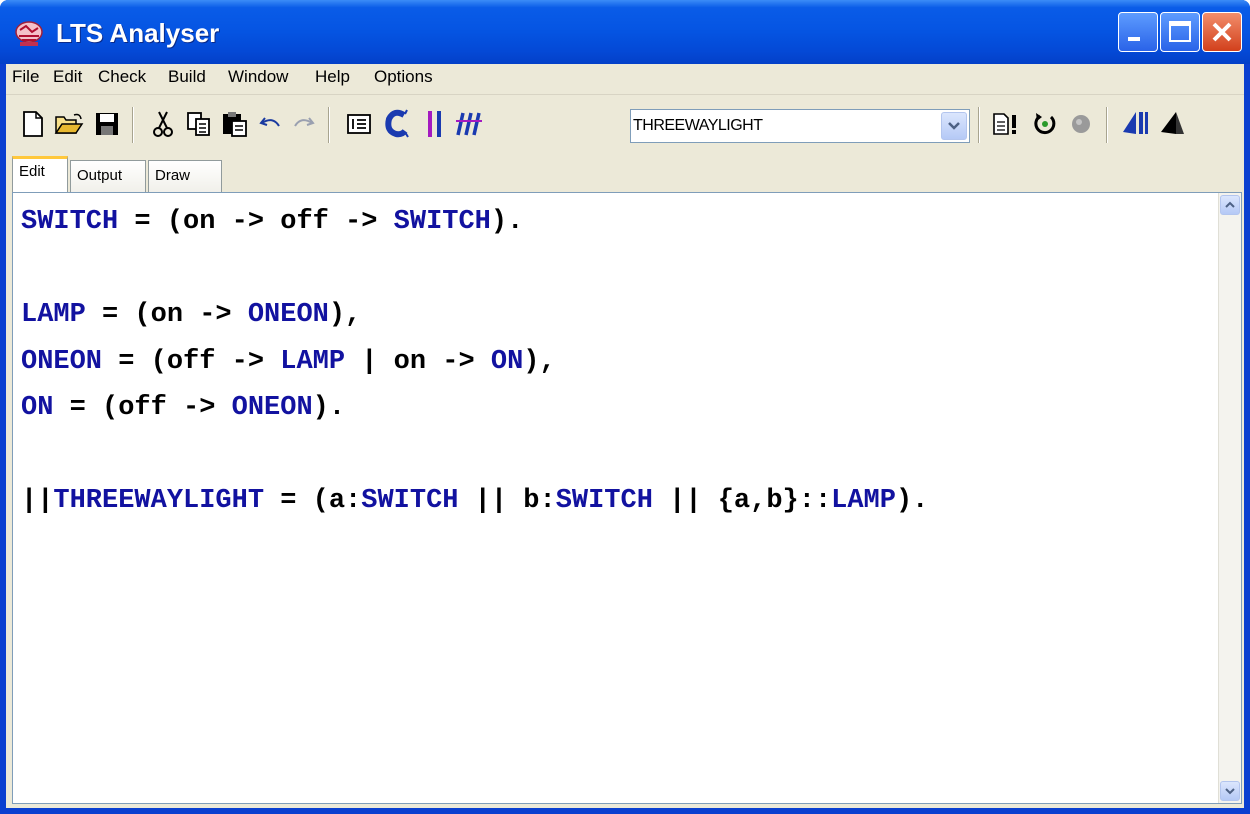 The width and height of the screenshot is (1250, 814). I want to click on tab-output-label: Output, so click(100, 175).